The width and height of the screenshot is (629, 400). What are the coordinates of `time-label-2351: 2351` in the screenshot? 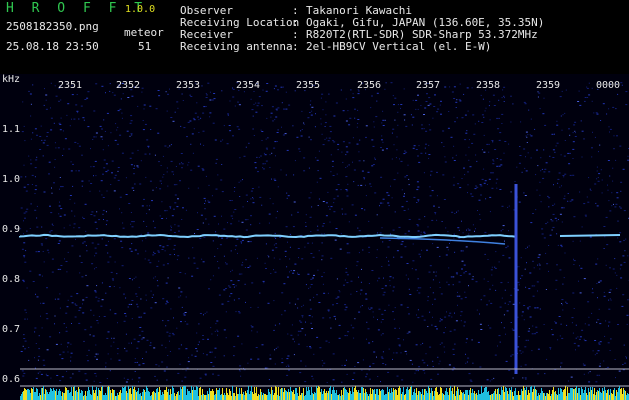 It's located at (70, 85).